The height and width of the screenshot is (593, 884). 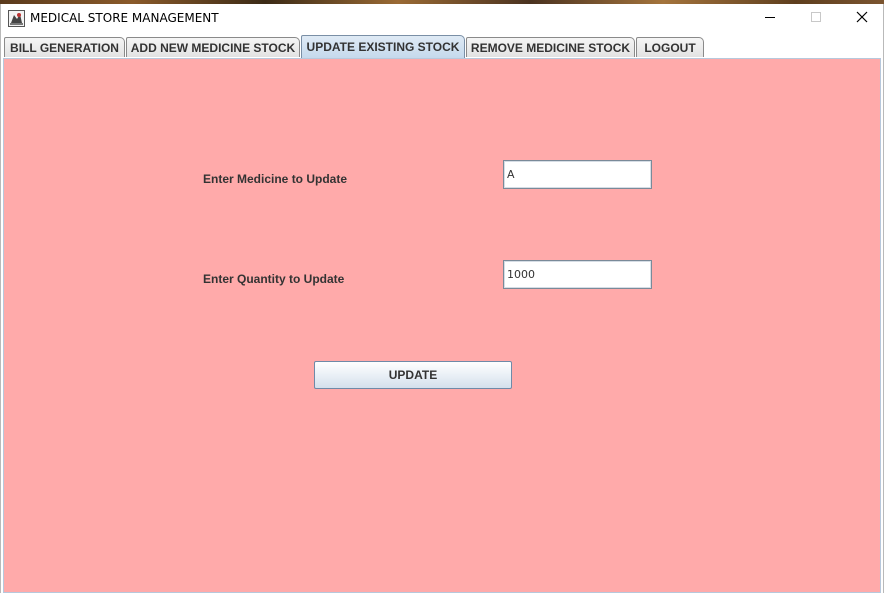 What do you see at coordinates (577, 274) in the screenshot?
I see `quantity-input` at bounding box center [577, 274].